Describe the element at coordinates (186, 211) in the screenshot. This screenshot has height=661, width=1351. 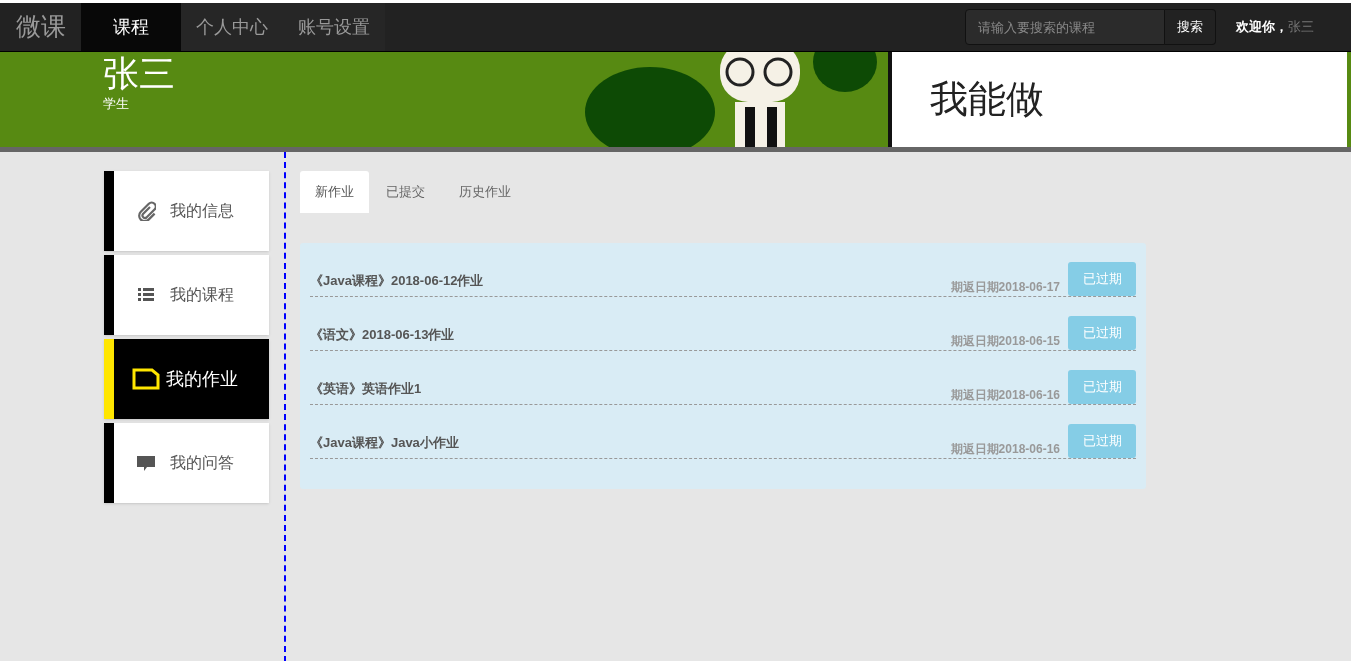
I see `sidebar-item: 我的信息` at that location.